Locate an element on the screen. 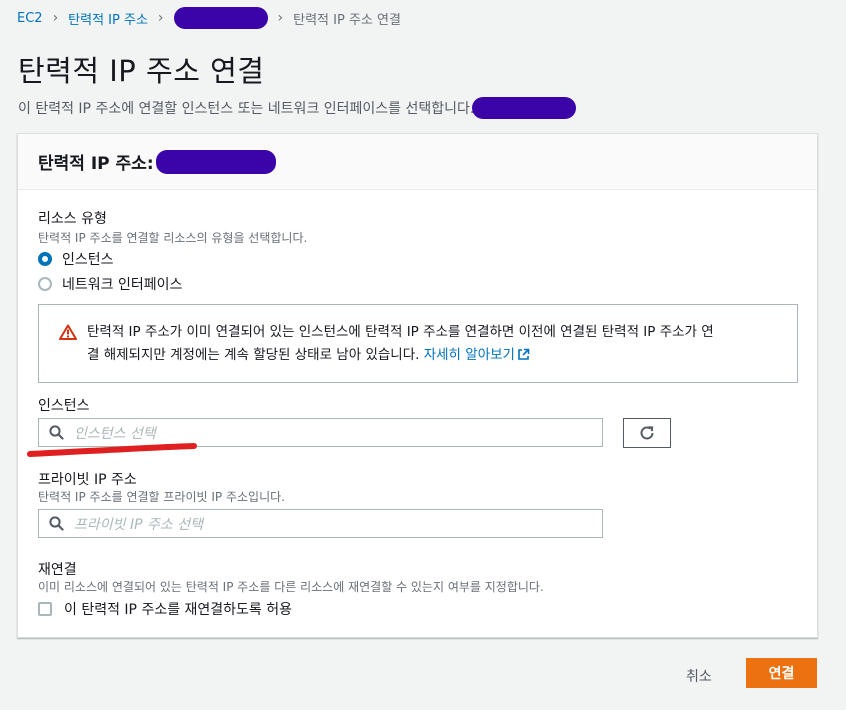  radio-network-interface-label: 네트워크 인터페이스 is located at coordinates (122, 285).